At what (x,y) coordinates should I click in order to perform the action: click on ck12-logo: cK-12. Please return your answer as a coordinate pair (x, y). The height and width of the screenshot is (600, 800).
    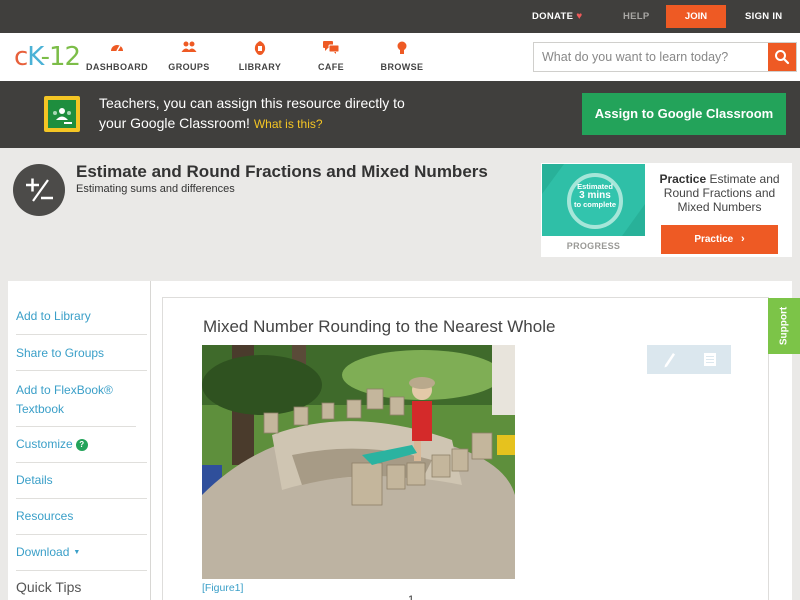
    Looking at the image, I should click on (47, 57).